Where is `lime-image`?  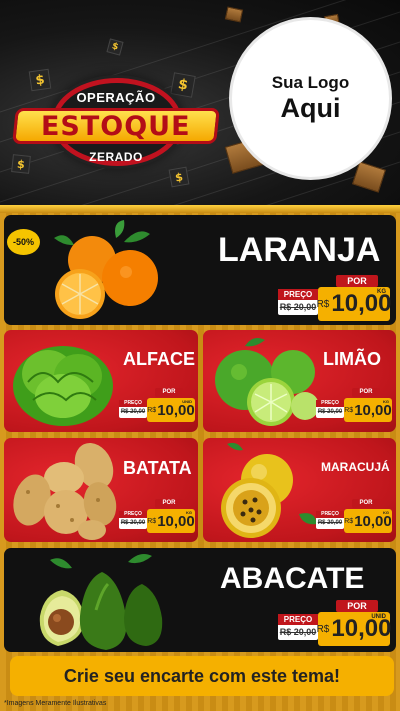 lime-image is located at coordinates (267, 382).